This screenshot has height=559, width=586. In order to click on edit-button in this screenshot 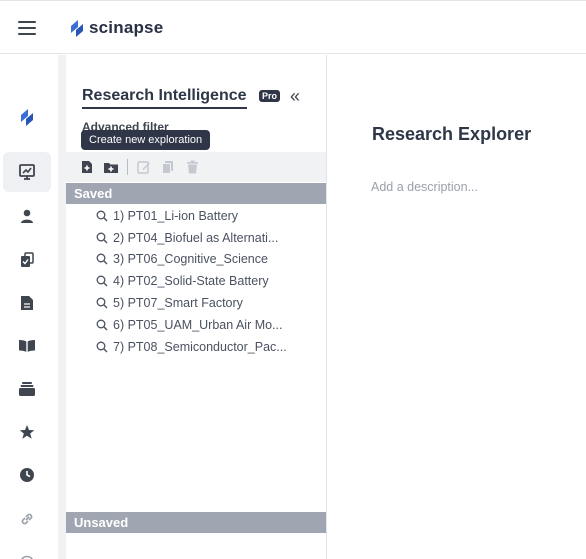, I will do `click(144, 167)`.